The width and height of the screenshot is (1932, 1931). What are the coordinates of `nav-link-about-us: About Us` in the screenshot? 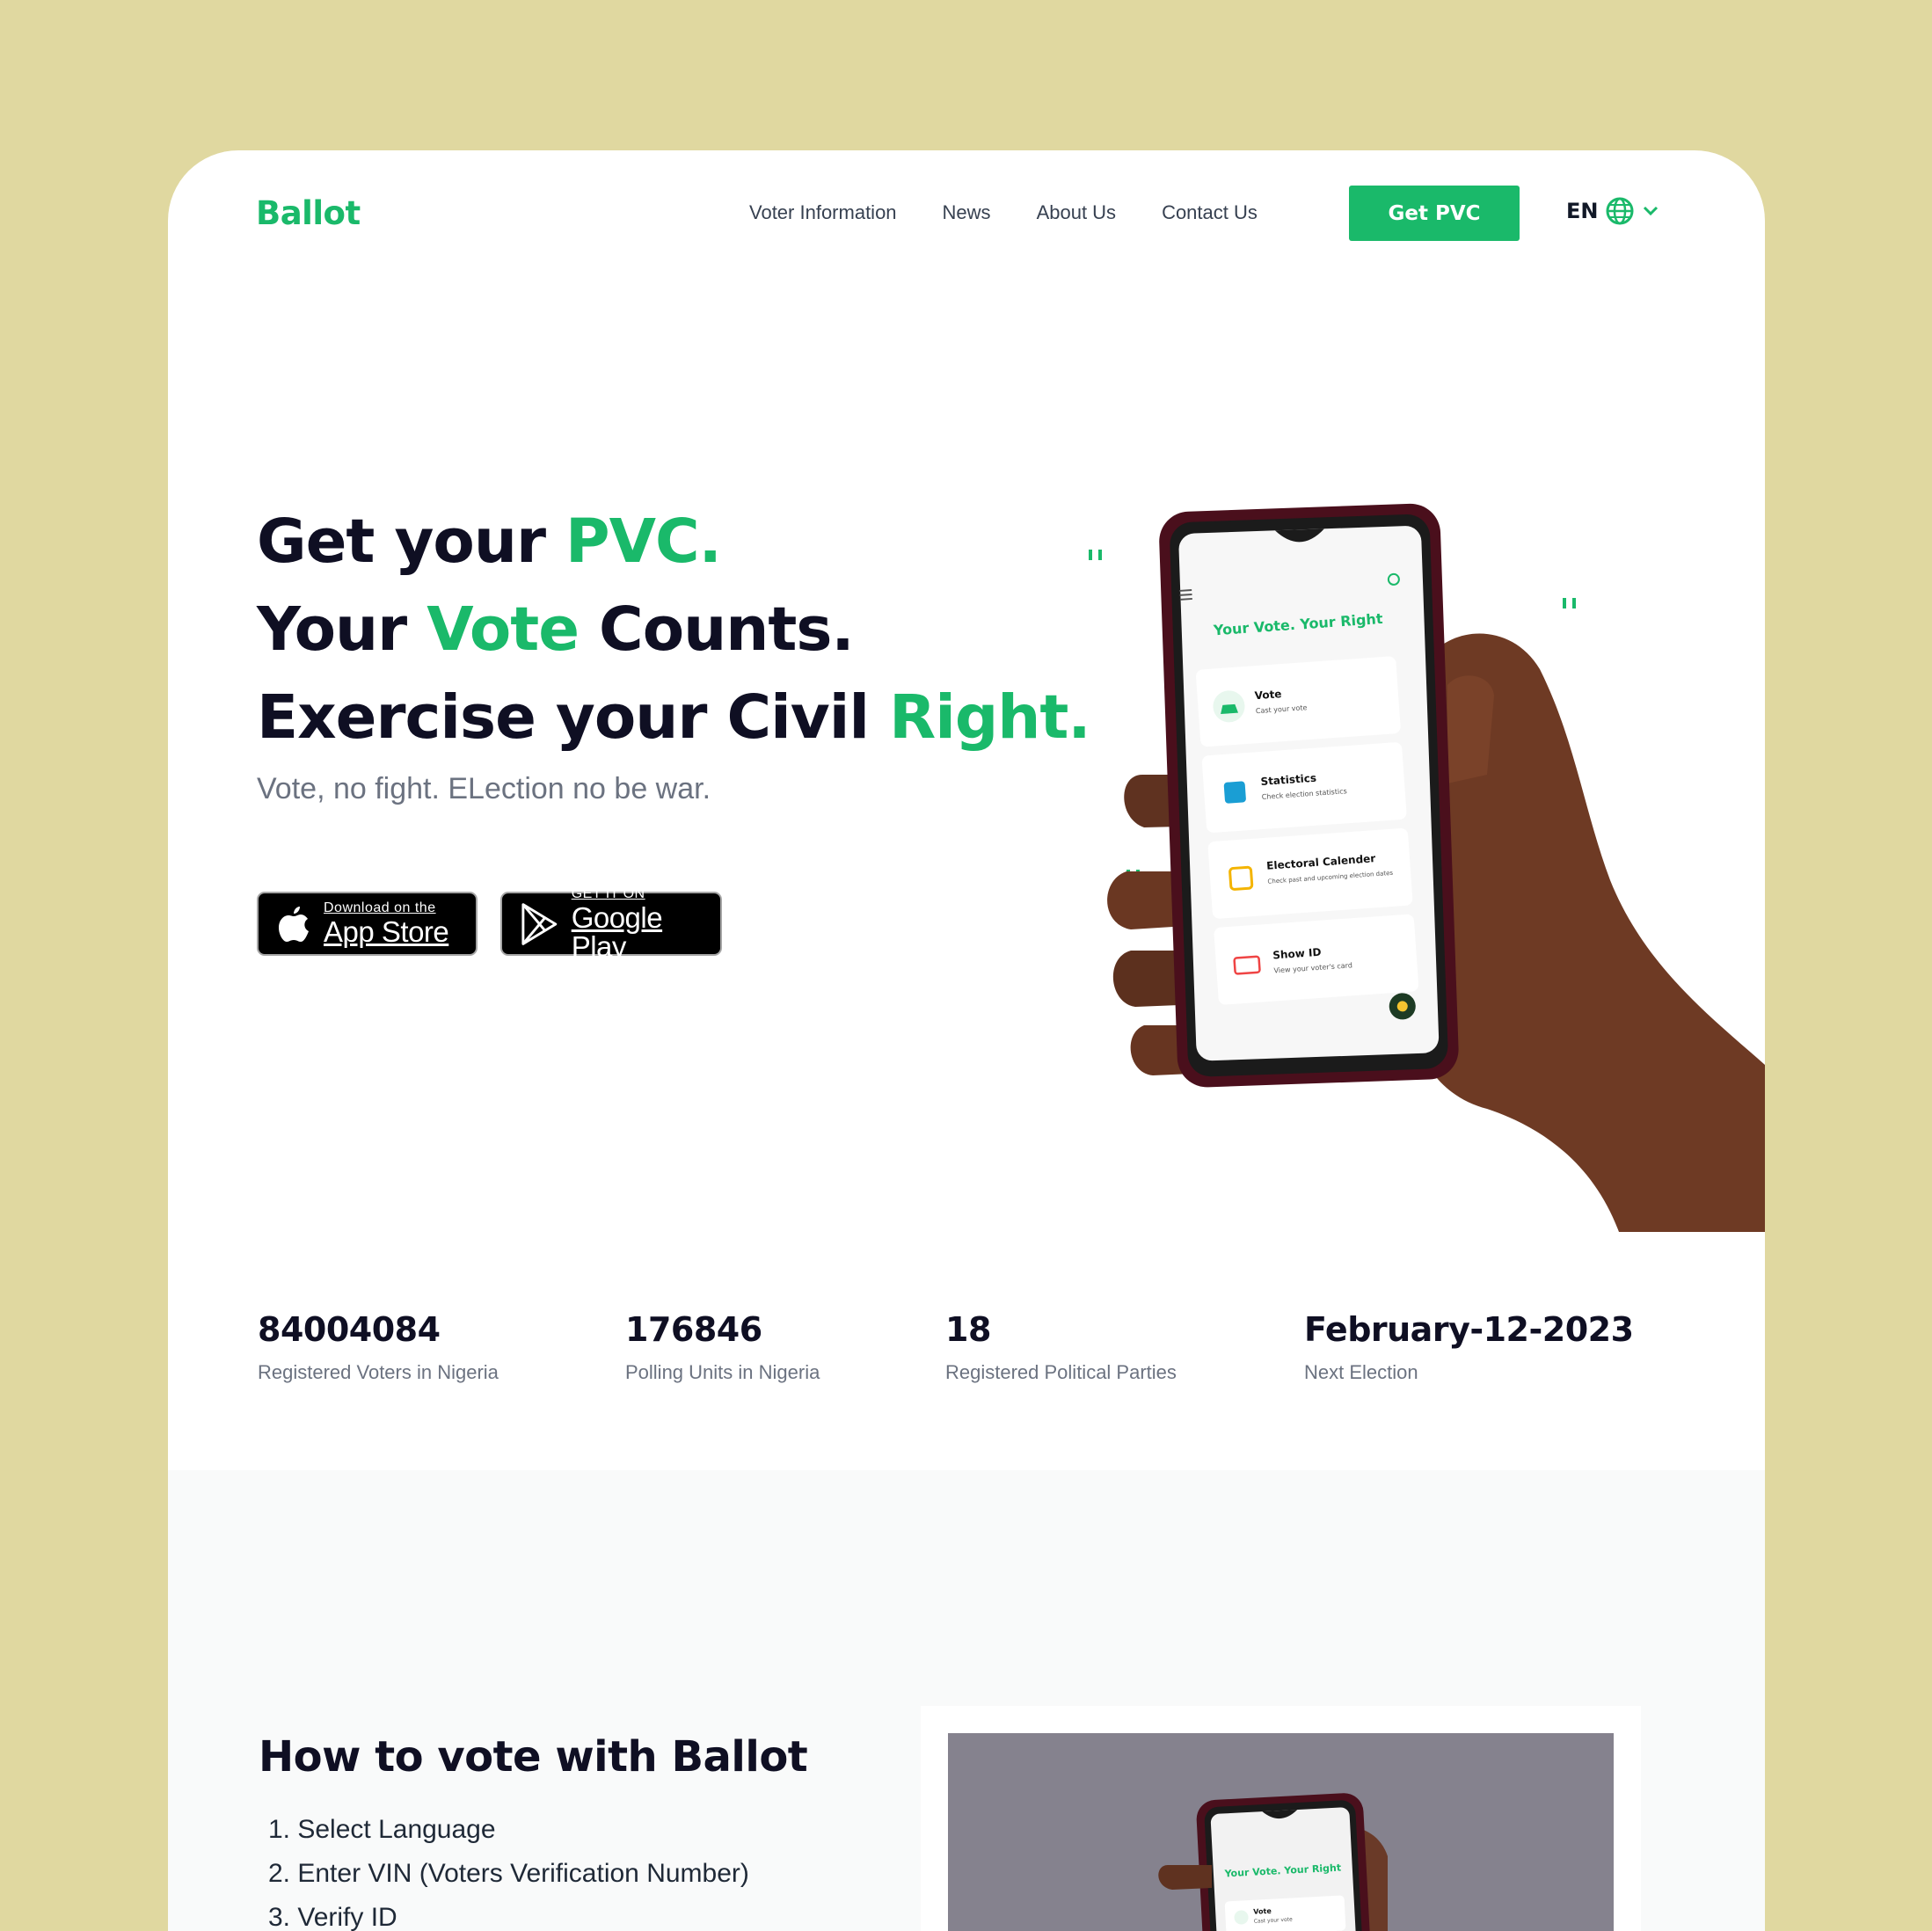 It's located at (1077, 212).